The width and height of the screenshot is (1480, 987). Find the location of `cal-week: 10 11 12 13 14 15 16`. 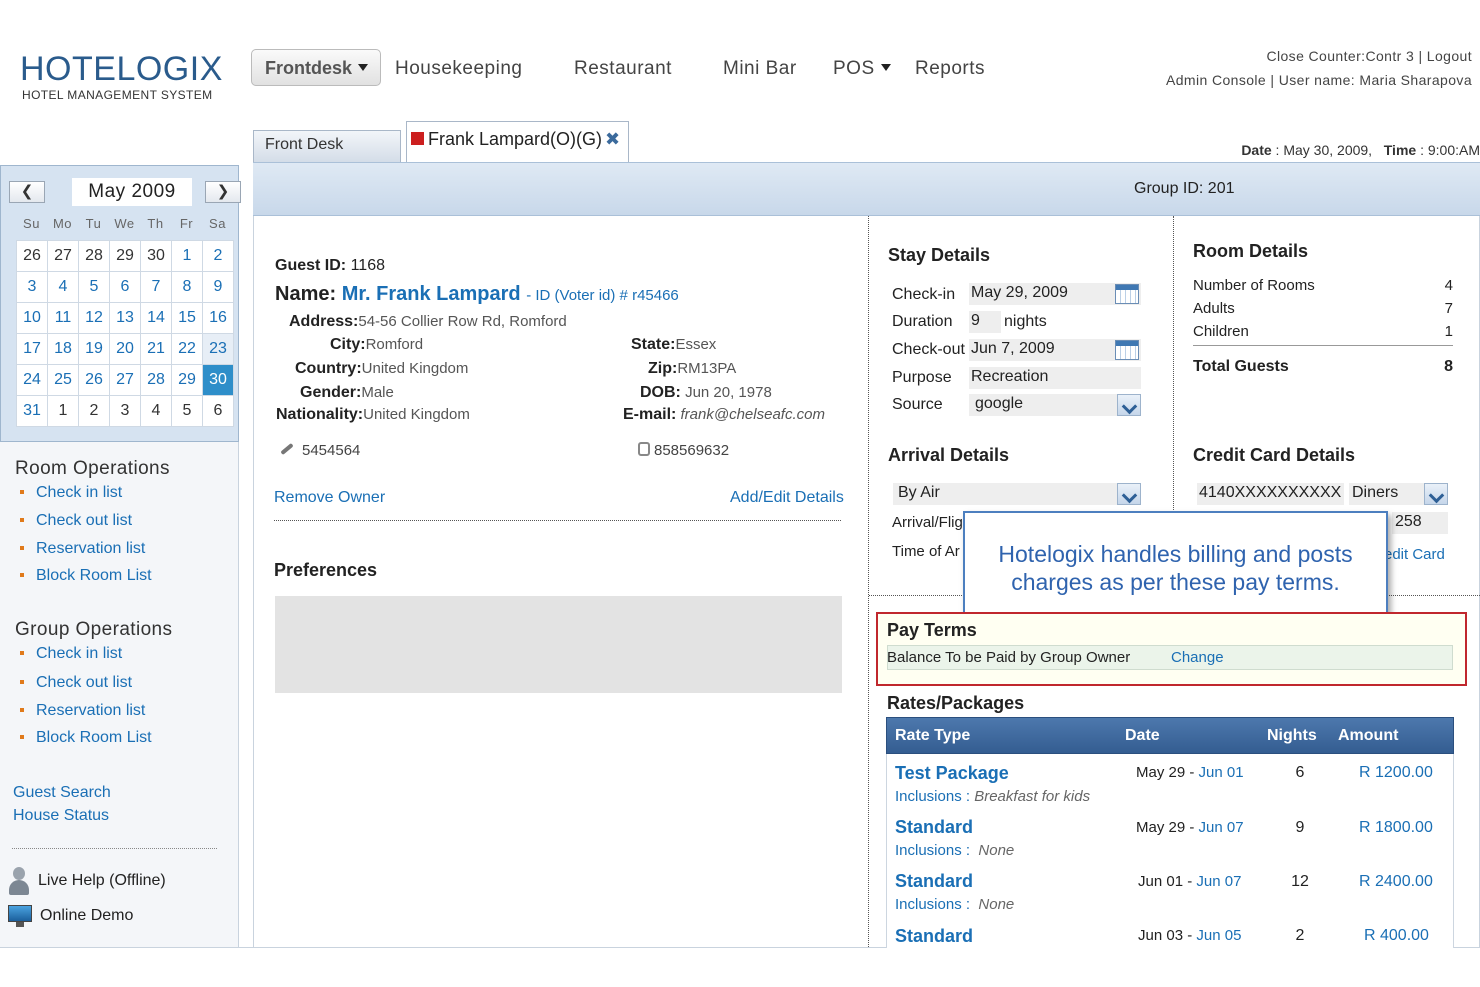

cal-week: 10 11 12 13 14 15 16 is located at coordinates (125, 318).